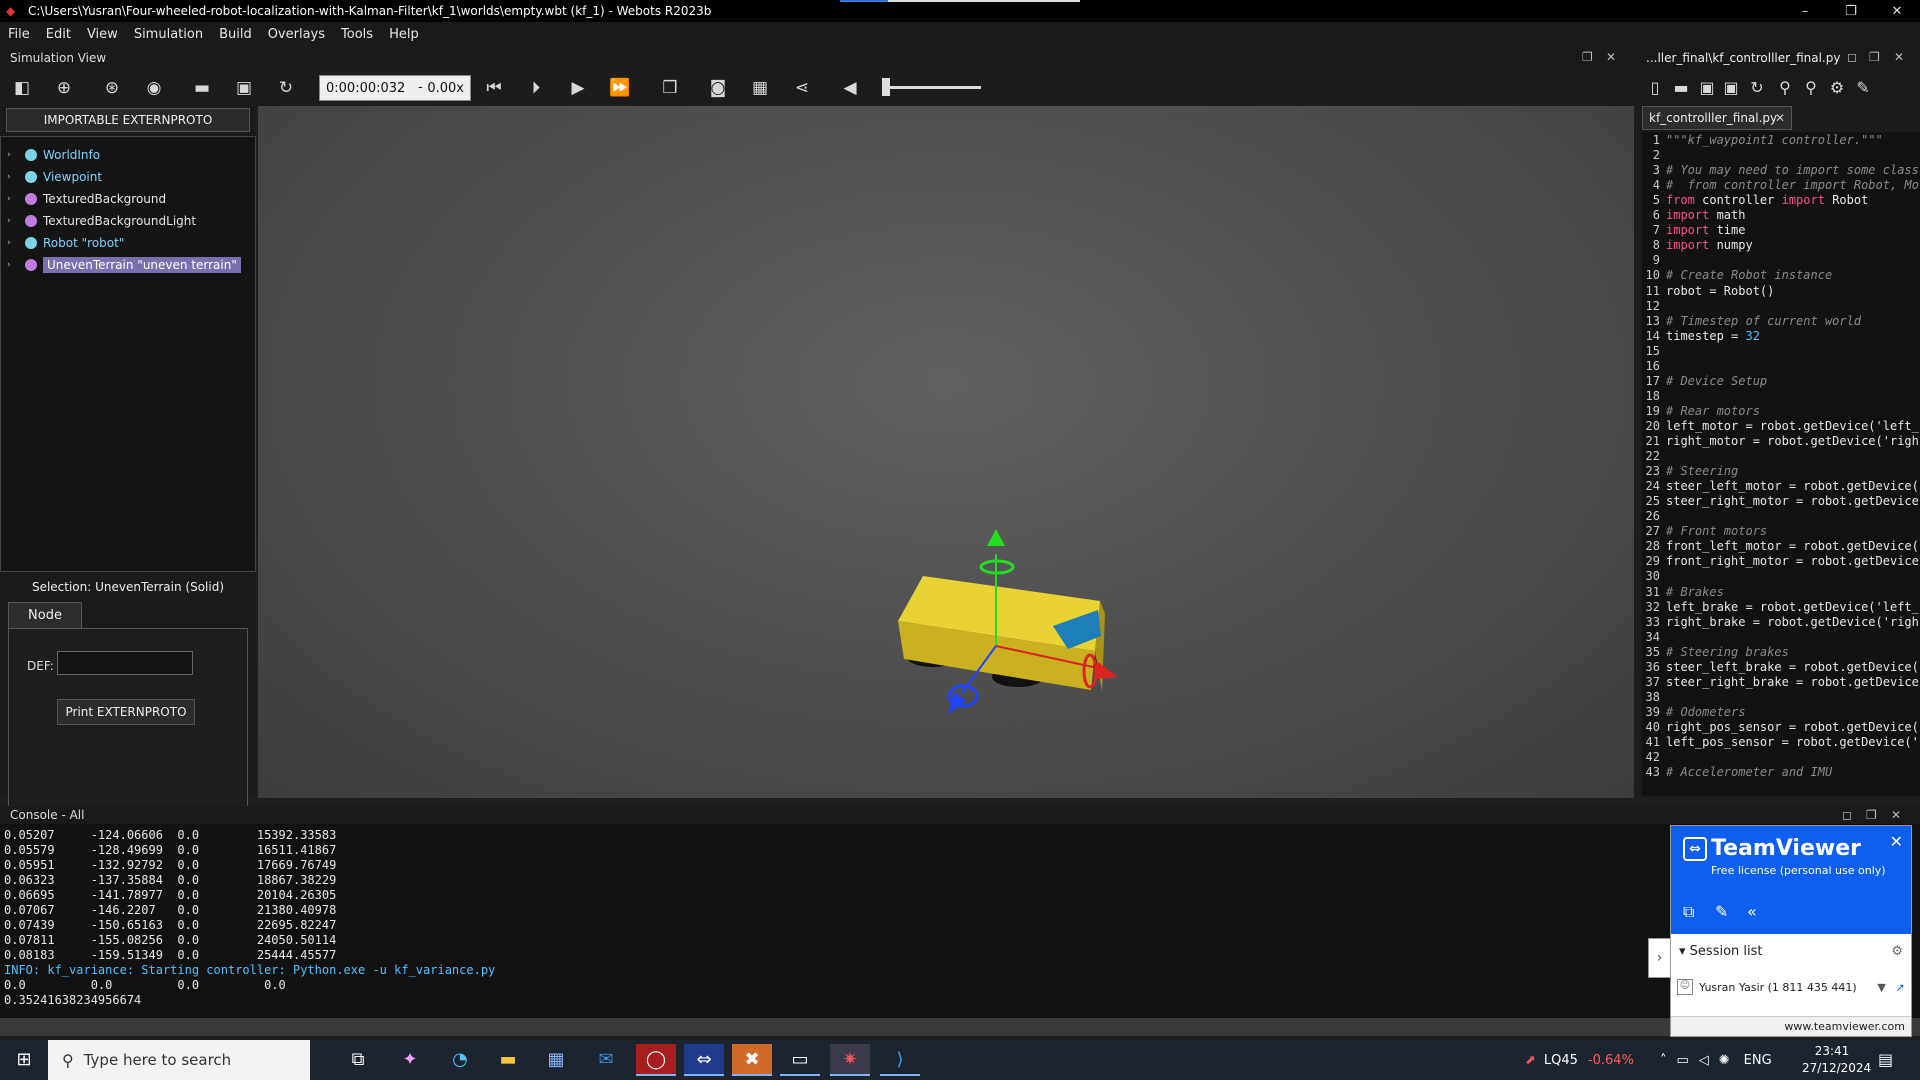 This screenshot has height=1080, width=1920. Describe the element at coordinates (718, 88) in the screenshot. I see `screenshot-icon: ◙` at that location.